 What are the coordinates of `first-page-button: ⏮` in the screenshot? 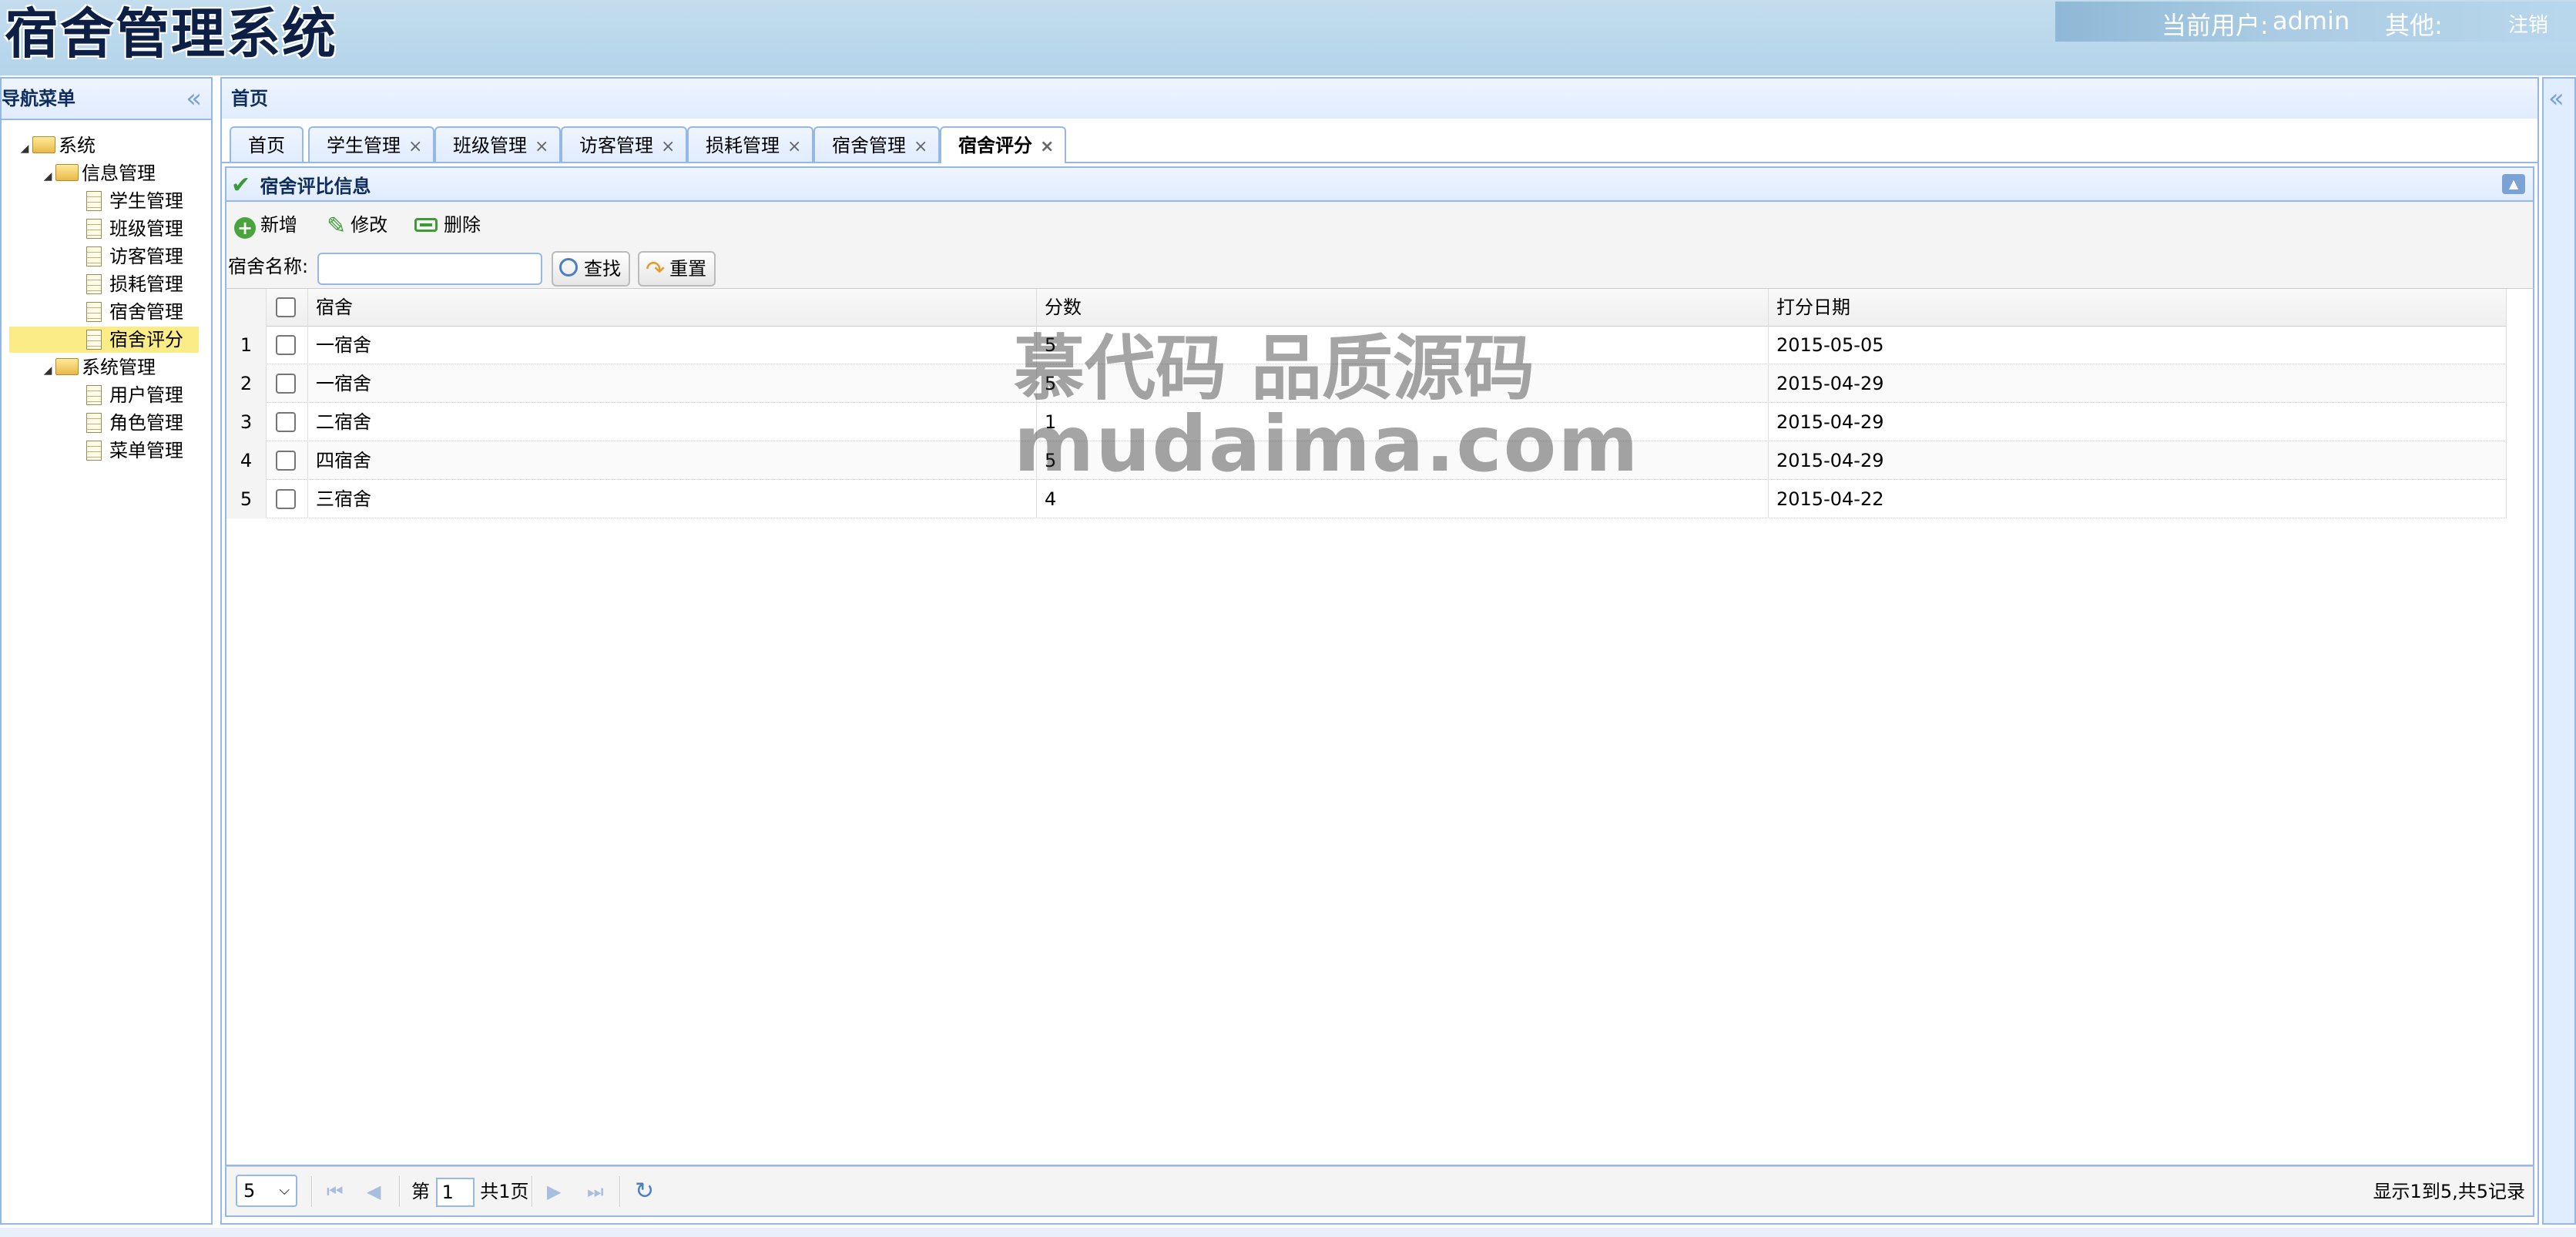 It's located at (335, 1192).